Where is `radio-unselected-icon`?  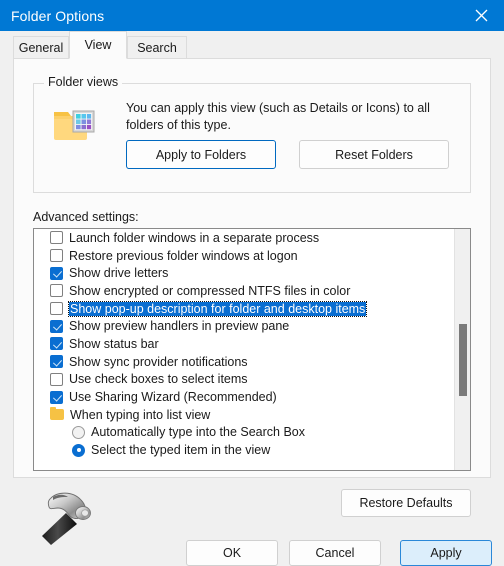 radio-unselected-icon is located at coordinates (78, 432).